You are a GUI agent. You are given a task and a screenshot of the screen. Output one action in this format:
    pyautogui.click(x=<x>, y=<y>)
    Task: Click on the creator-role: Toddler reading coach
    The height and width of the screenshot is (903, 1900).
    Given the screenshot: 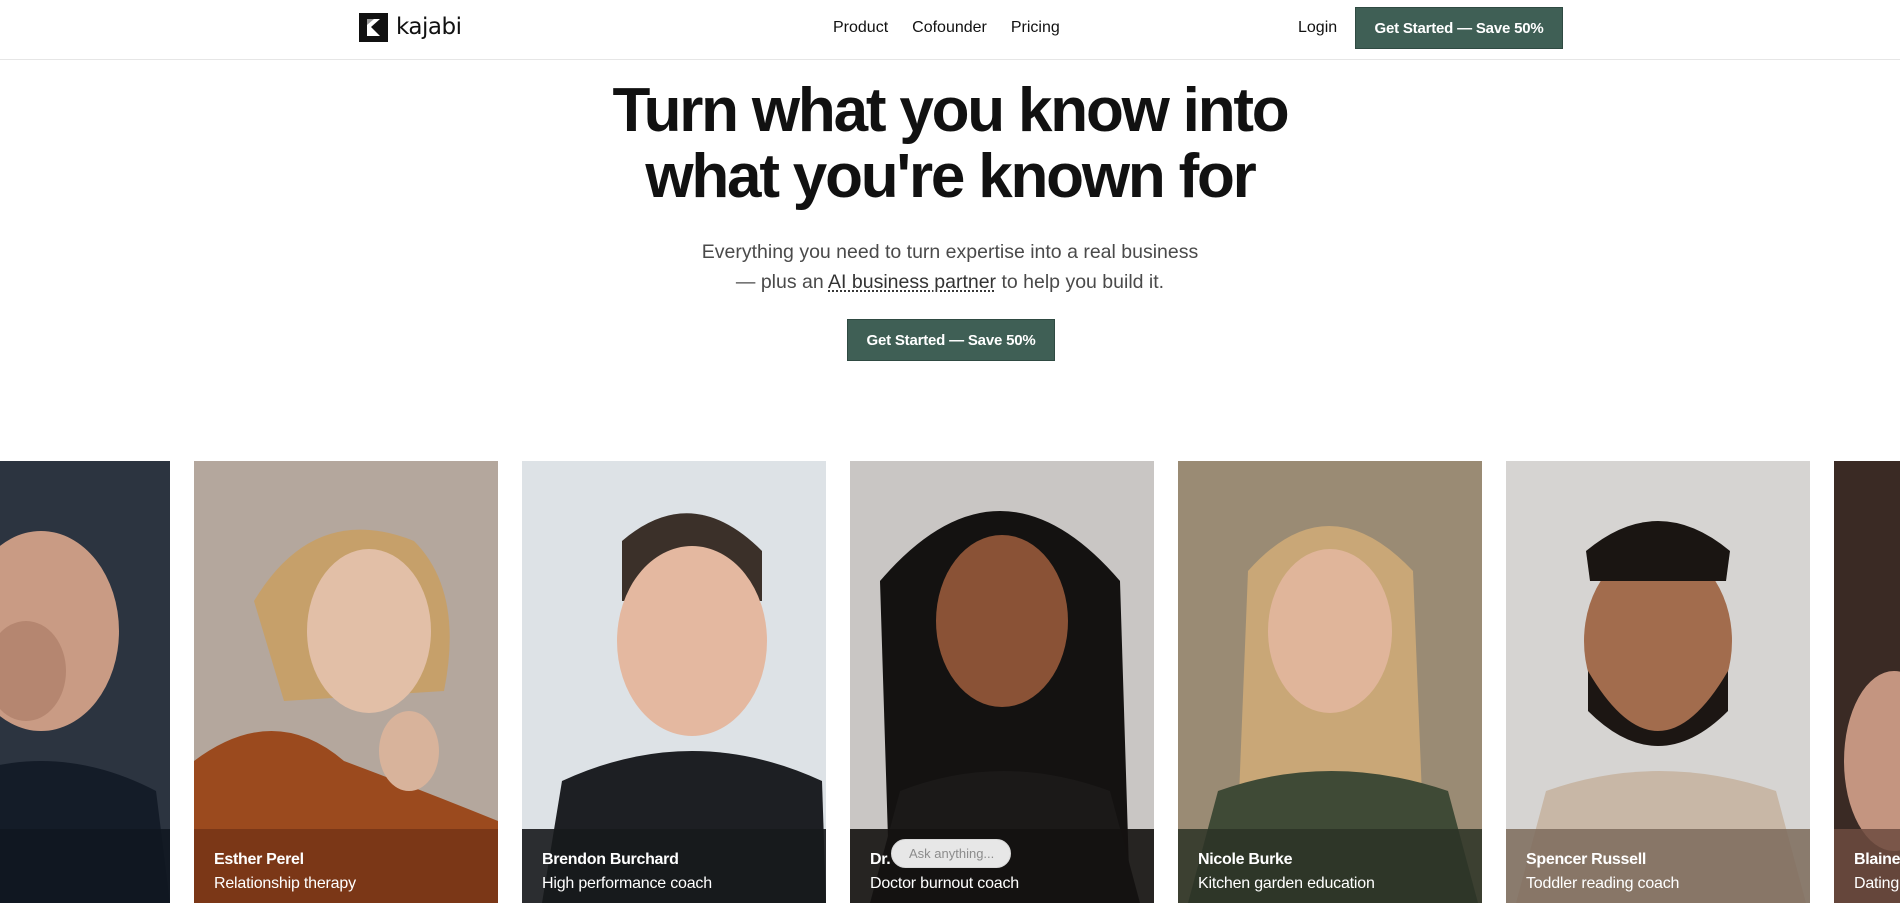 What is the action you would take?
    pyautogui.click(x=1603, y=883)
    